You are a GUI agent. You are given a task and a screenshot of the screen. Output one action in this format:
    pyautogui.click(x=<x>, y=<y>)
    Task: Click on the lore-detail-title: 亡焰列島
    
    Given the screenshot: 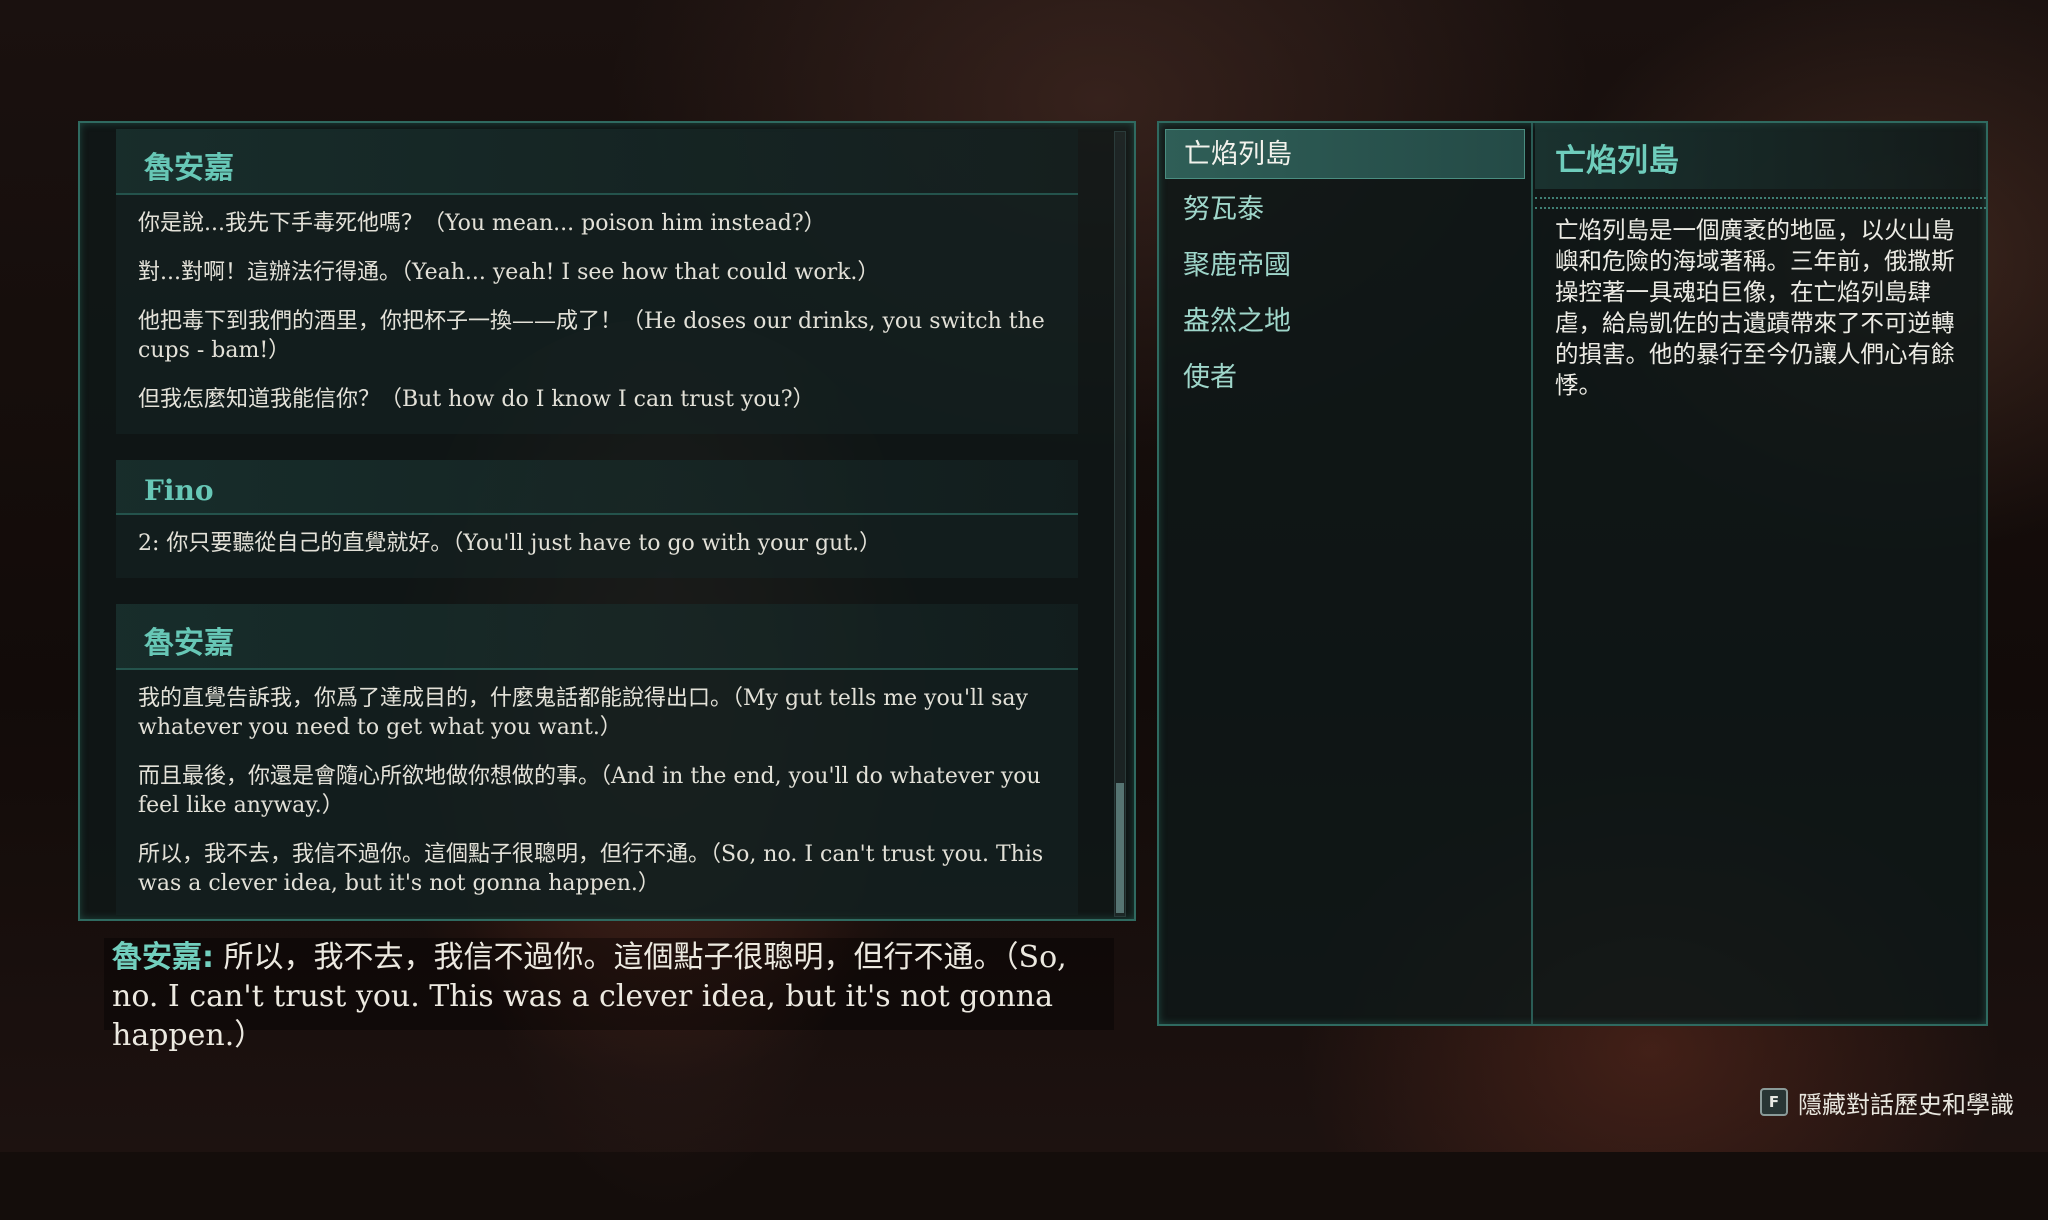 What is the action you would take?
    pyautogui.click(x=1760, y=156)
    